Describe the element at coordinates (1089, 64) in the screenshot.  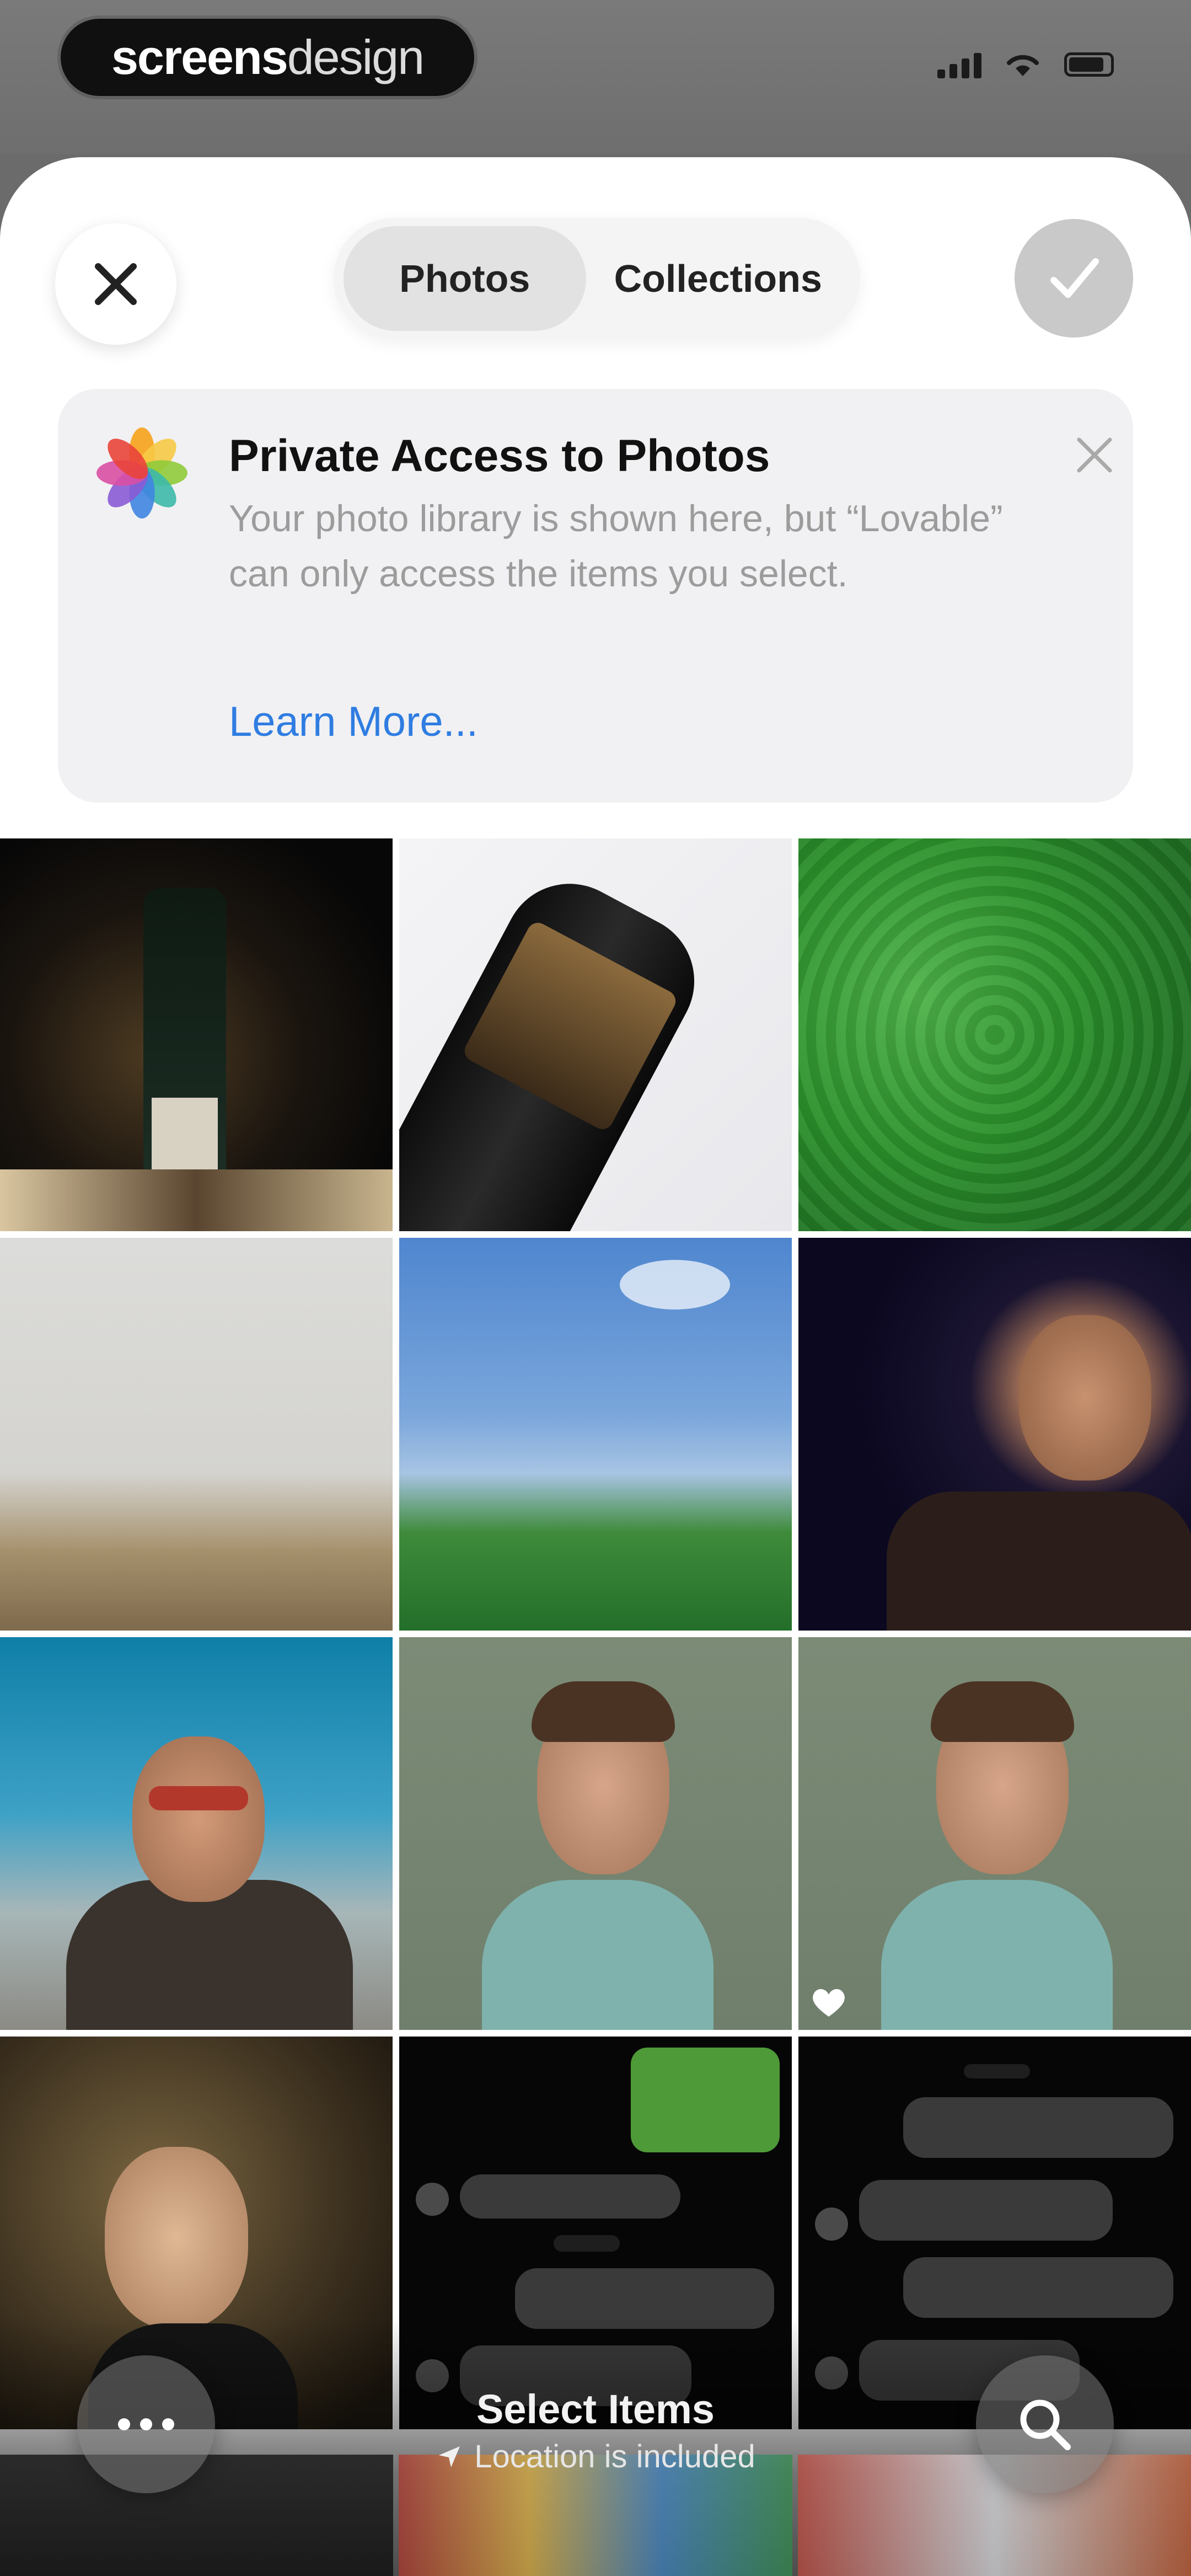
I see `battery-icon` at that location.